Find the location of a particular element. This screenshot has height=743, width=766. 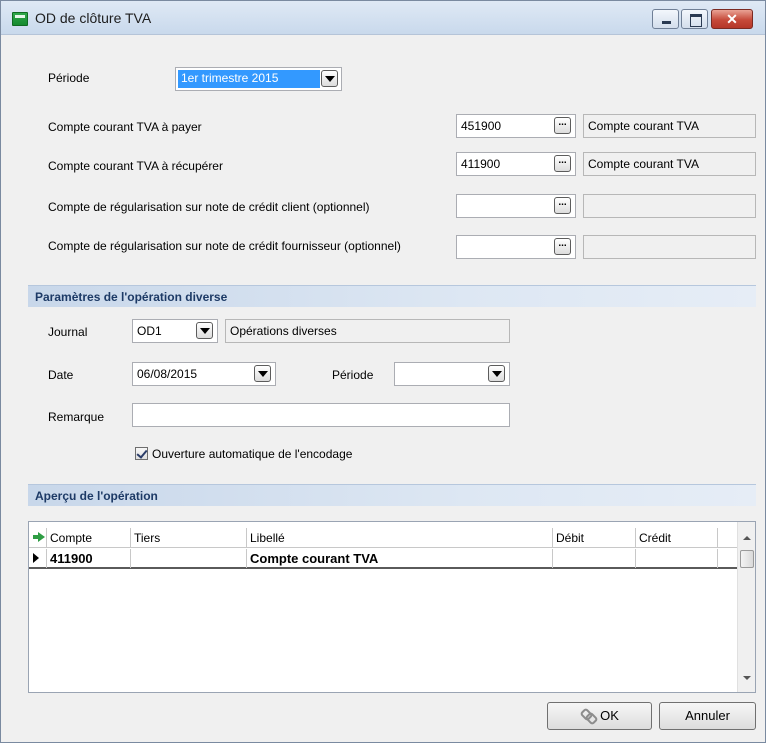

date-label: Date is located at coordinates (61, 375).